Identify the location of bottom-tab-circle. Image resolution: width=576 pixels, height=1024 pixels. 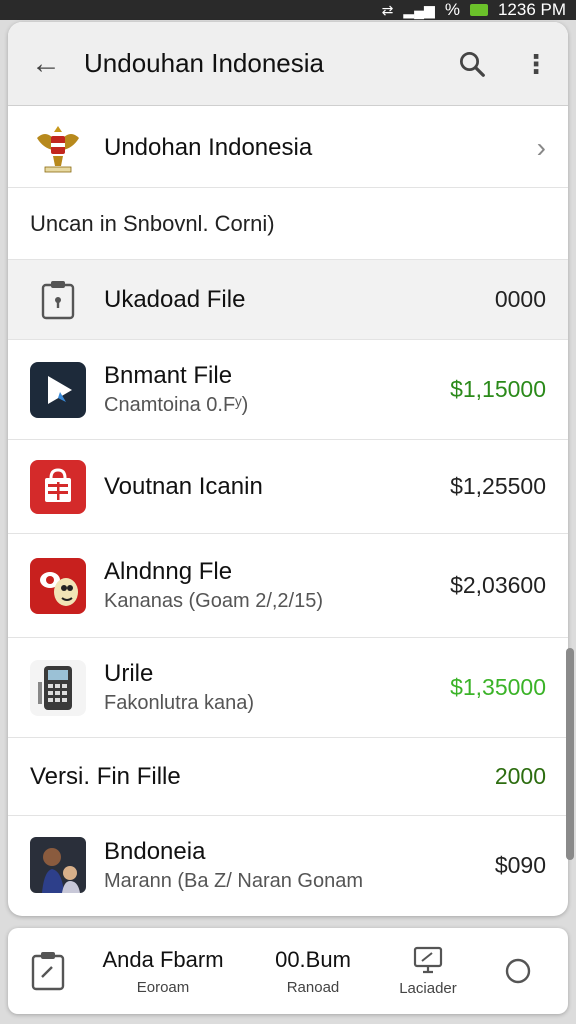
(518, 971).